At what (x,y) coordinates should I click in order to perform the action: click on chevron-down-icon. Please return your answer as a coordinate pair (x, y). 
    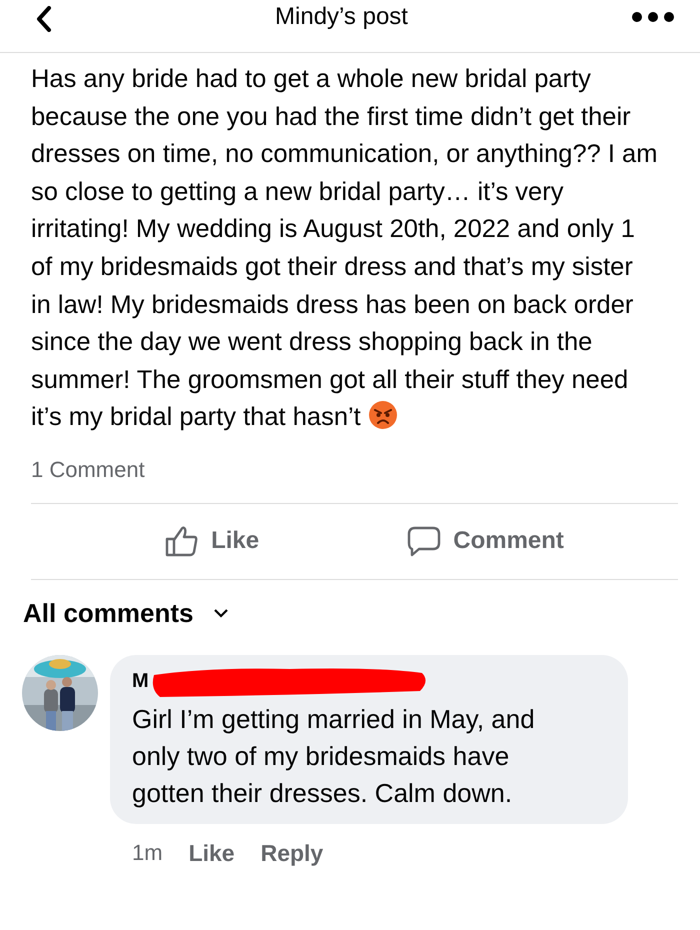
    Looking at the image, I should click on (221, 613).